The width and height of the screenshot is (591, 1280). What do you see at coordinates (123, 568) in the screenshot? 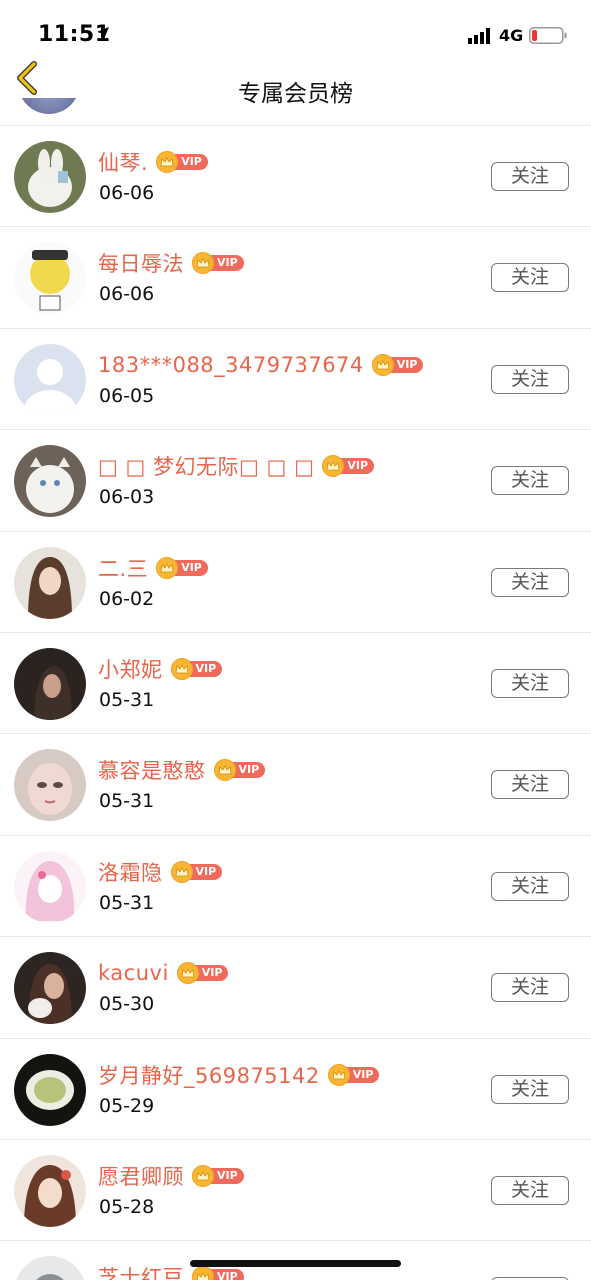
I see `member-name: 二.三` at bounding box center [123, 568].